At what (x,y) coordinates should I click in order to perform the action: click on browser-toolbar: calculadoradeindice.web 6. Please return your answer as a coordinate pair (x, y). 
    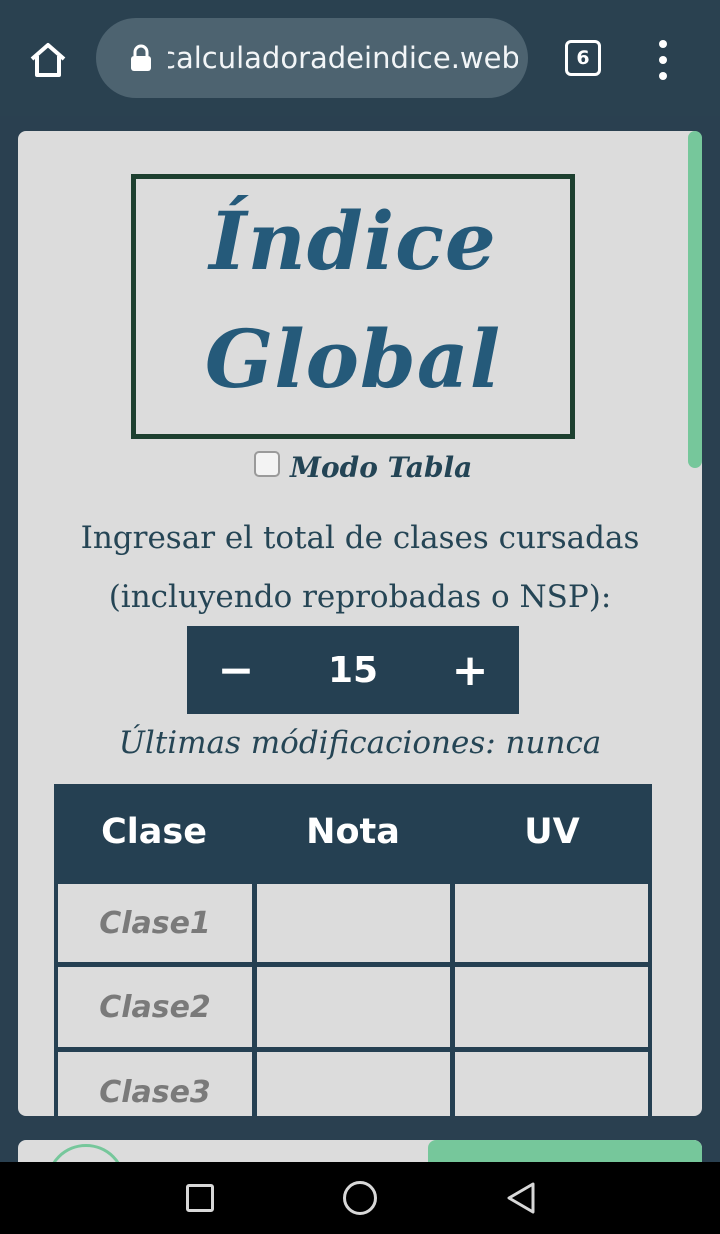
    Looking at the image, I should click on (360, 58).